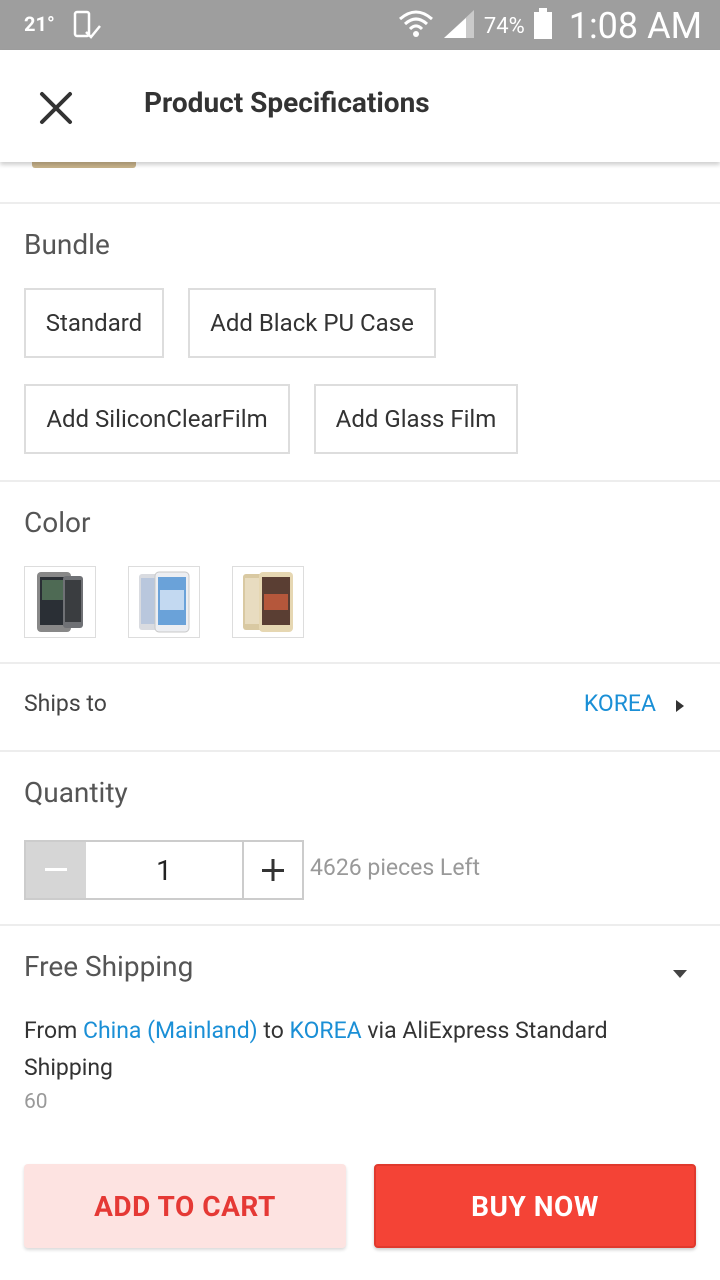 This screenshot has width=720, height=1280. Describe the element at coordinates (459, 26) in the screenshot. I see `signal-icon` at that location.